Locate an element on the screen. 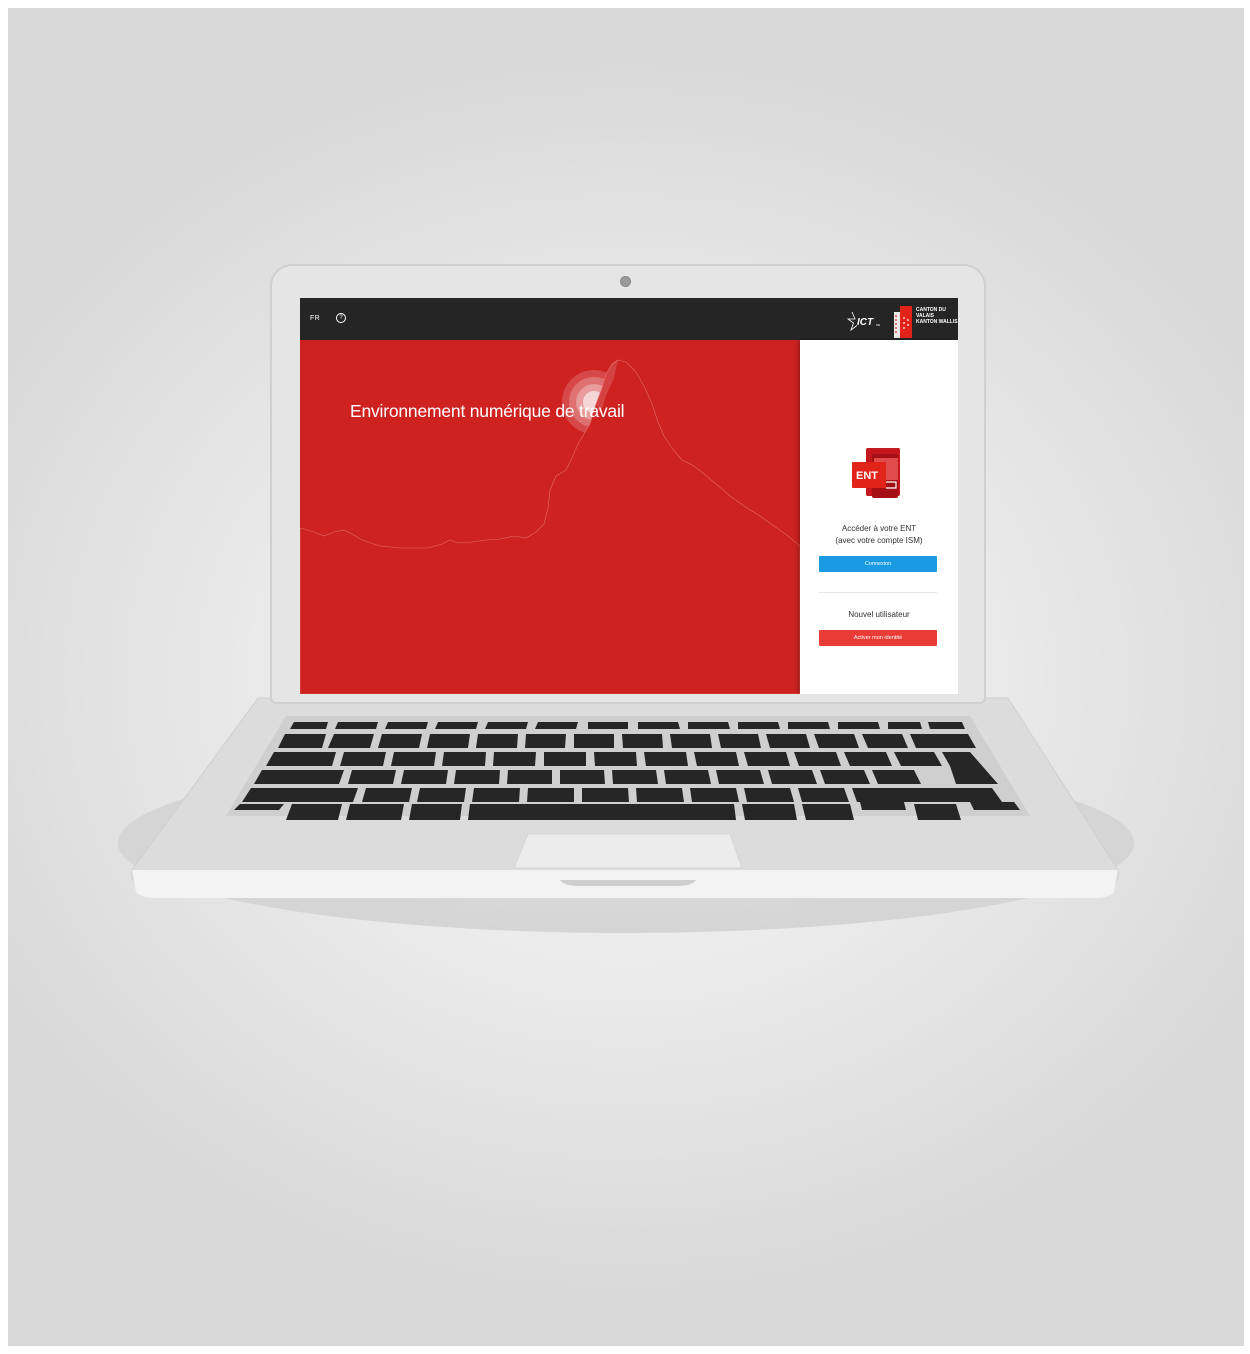 This screenshot has width=1250, height=1354. activate-identity-button: Activer mon identité is located at coordinates (878, 638).